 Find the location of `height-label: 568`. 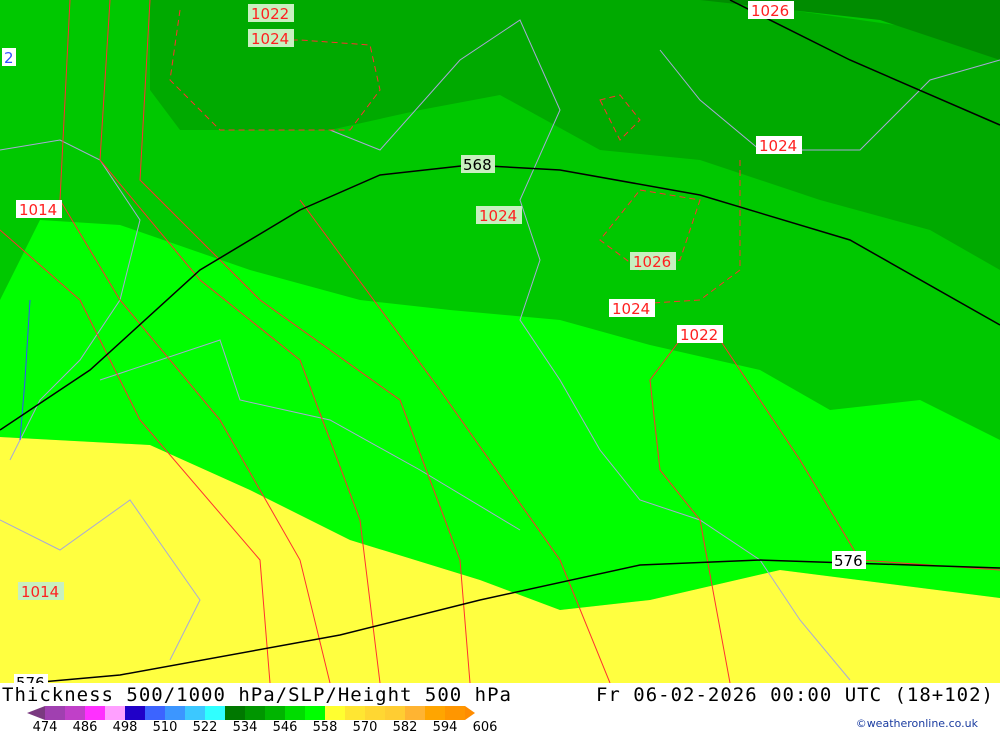

height-label: 568 is located at coordinates (478, 164).